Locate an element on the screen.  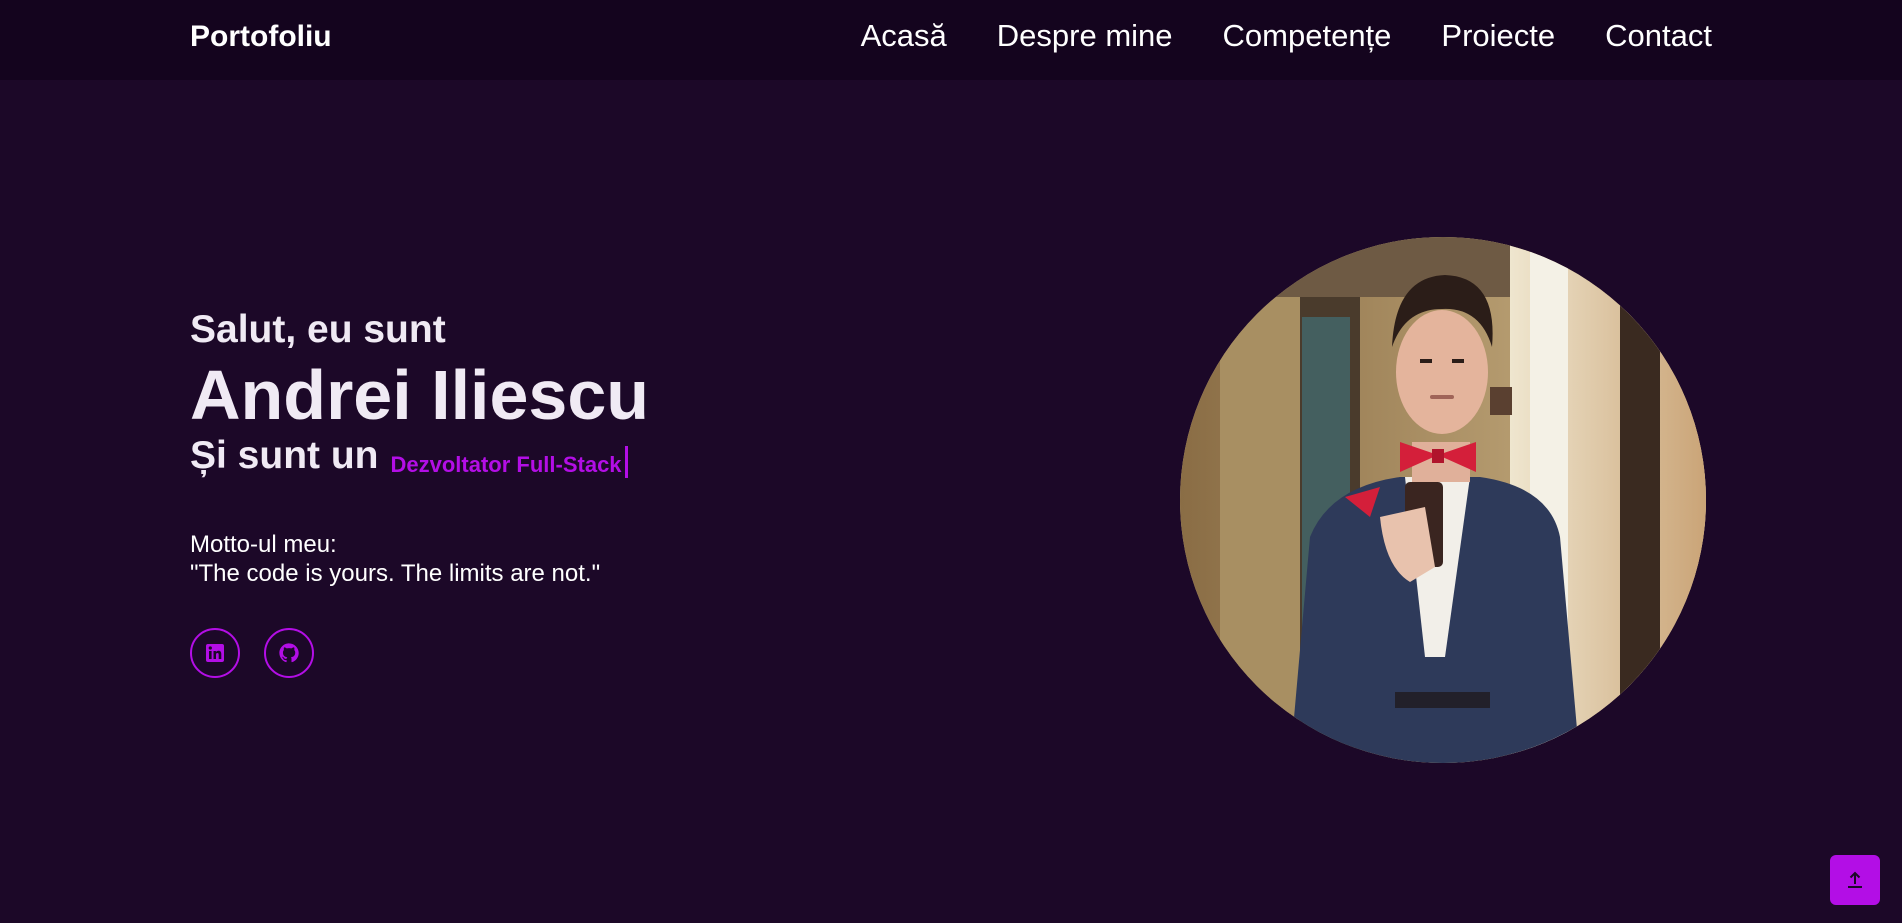
linkedin-icon is located at coordinates (215, 653).